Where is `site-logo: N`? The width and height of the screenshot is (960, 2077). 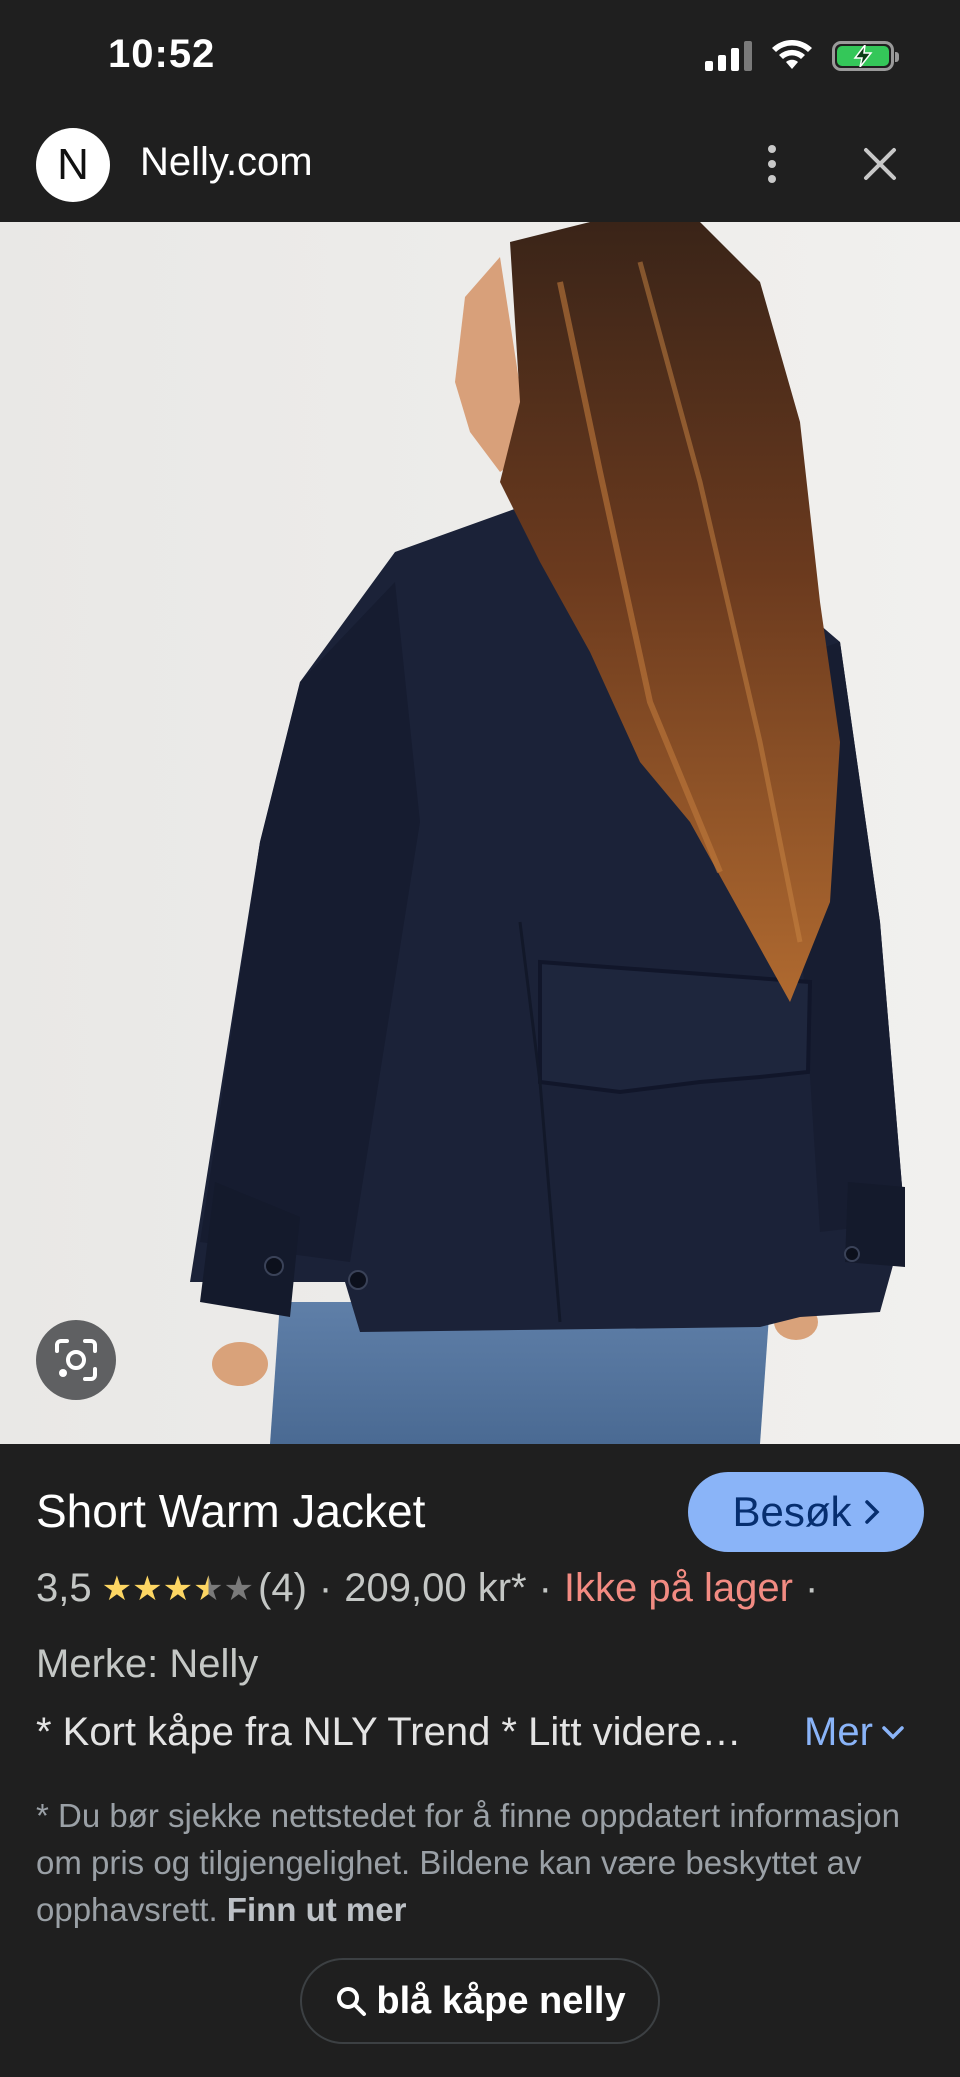
site-logo: N is located at coordinates (73, 165).